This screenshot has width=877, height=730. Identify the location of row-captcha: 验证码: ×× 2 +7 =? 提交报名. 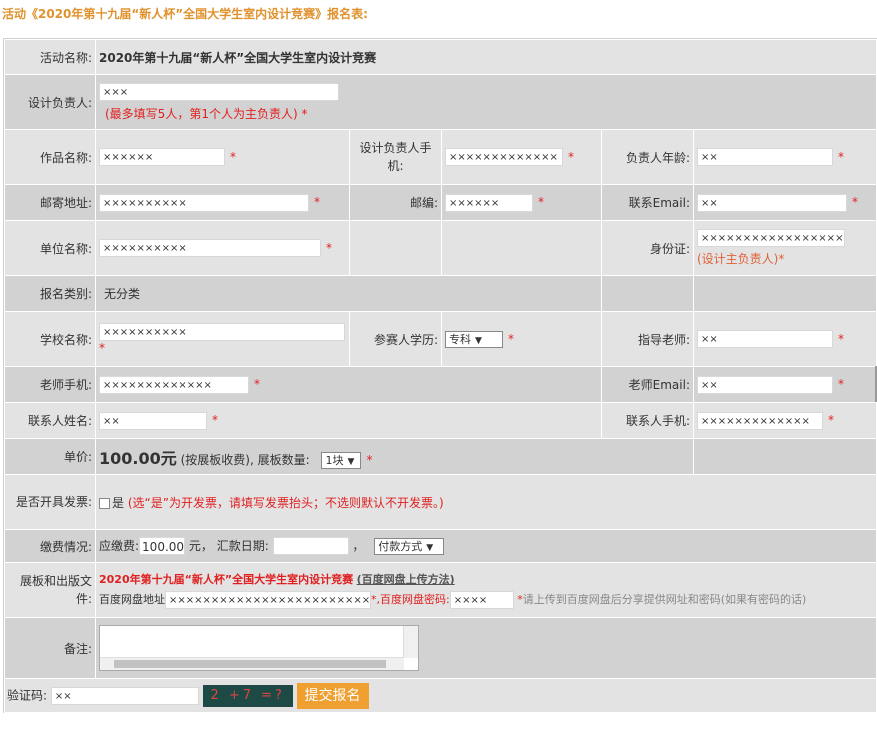
(440, 695).